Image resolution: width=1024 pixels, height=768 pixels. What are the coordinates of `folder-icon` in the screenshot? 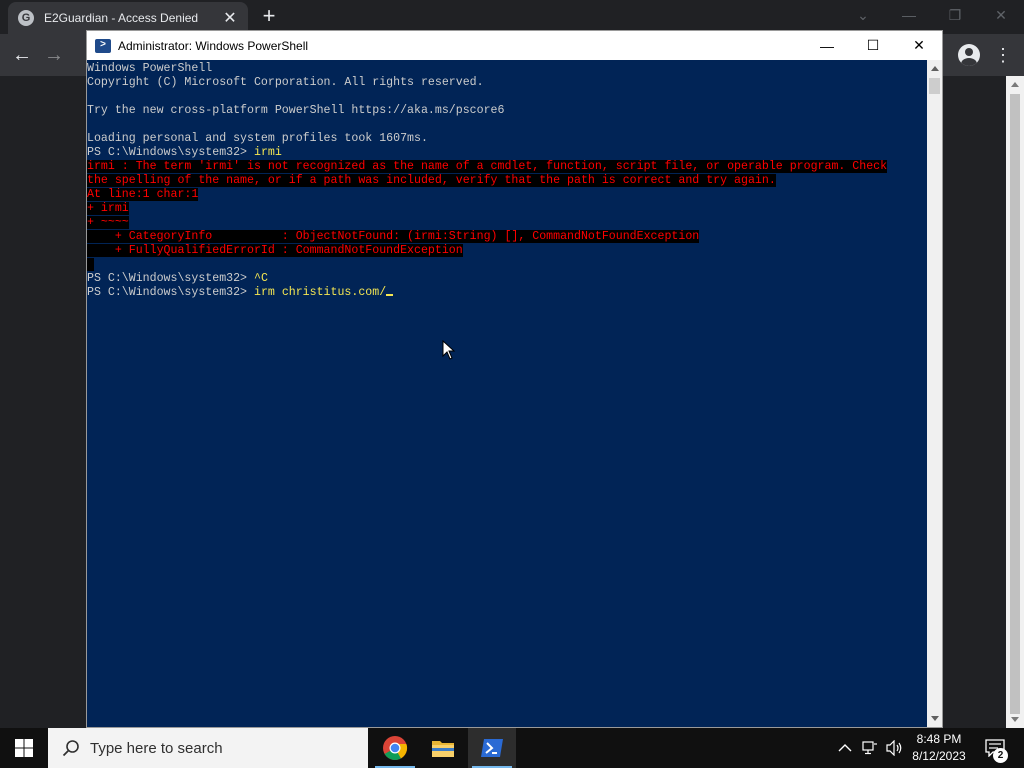 It's located at (443, 749).